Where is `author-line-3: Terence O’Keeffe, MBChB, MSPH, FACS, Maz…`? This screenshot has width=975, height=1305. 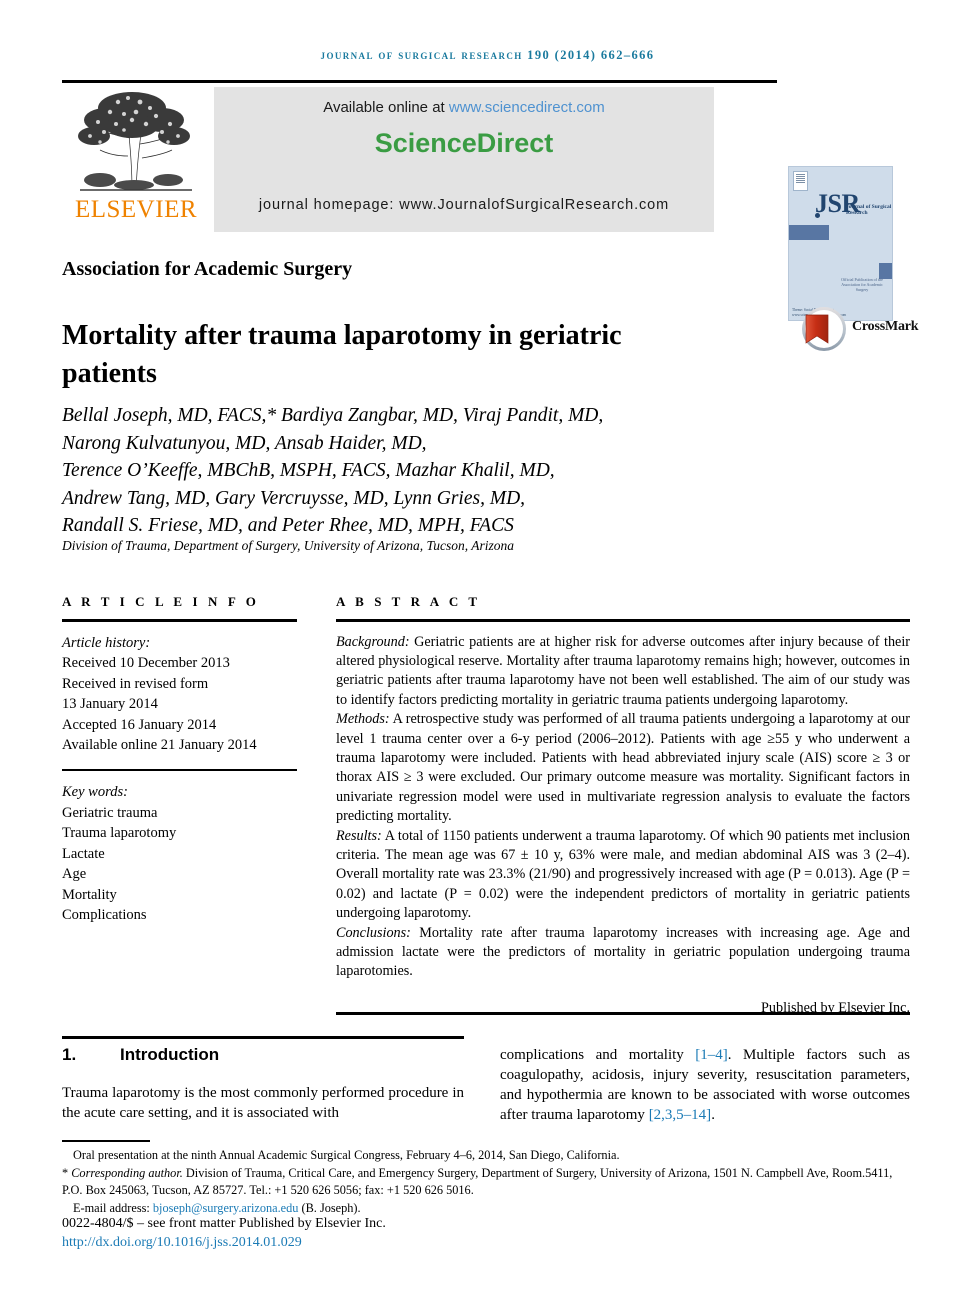 author-line-3: Terence O’Keeffe, MBChB, MSPH, FACS, Maz… is located at coordinates (308, 470).